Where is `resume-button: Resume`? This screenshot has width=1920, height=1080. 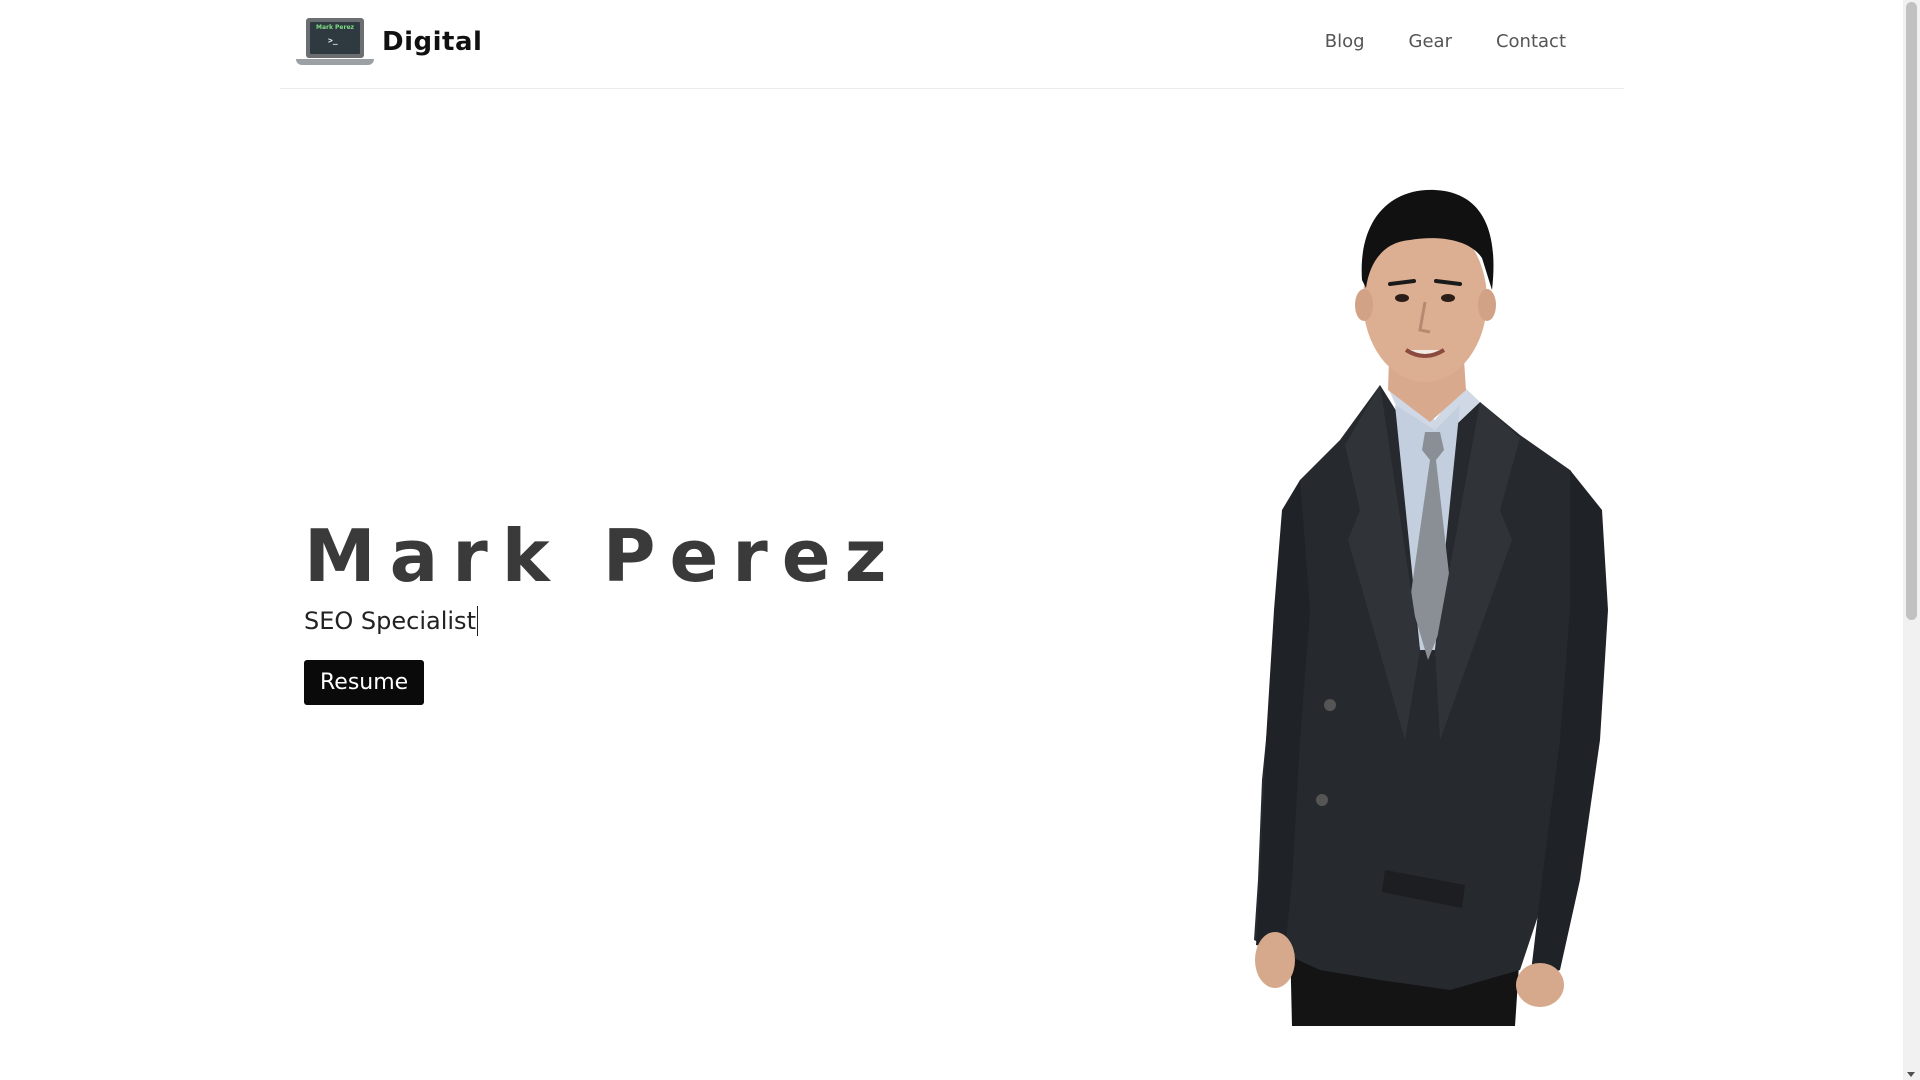 resume-button: Resume is located at coordinates (364, 682).